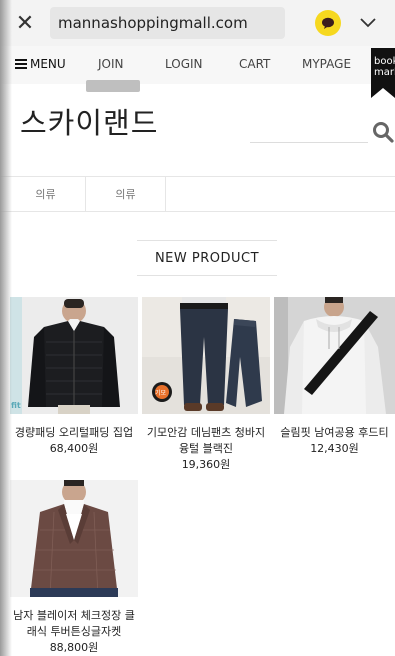  What do you see at coordinates (309, 142) in the screenshot?
I see `search-input` at bounding box center [309, 142].